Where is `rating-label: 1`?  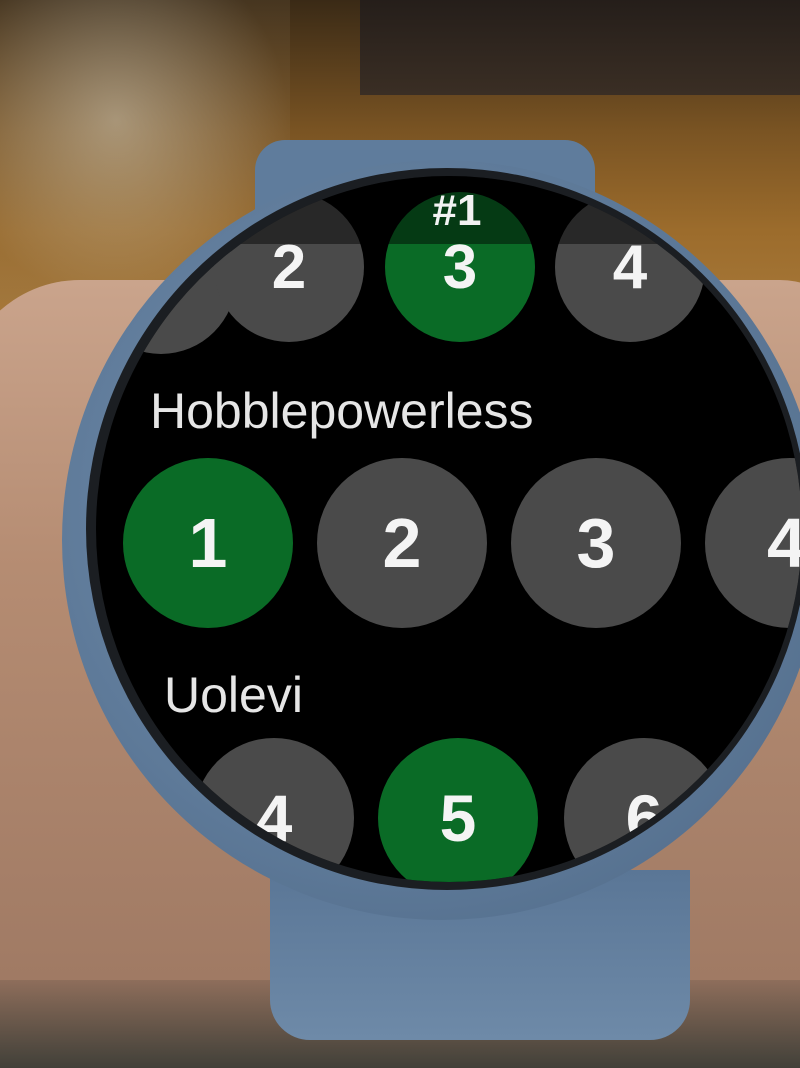 rating-label: 1 is located at coordinates (208, 543).